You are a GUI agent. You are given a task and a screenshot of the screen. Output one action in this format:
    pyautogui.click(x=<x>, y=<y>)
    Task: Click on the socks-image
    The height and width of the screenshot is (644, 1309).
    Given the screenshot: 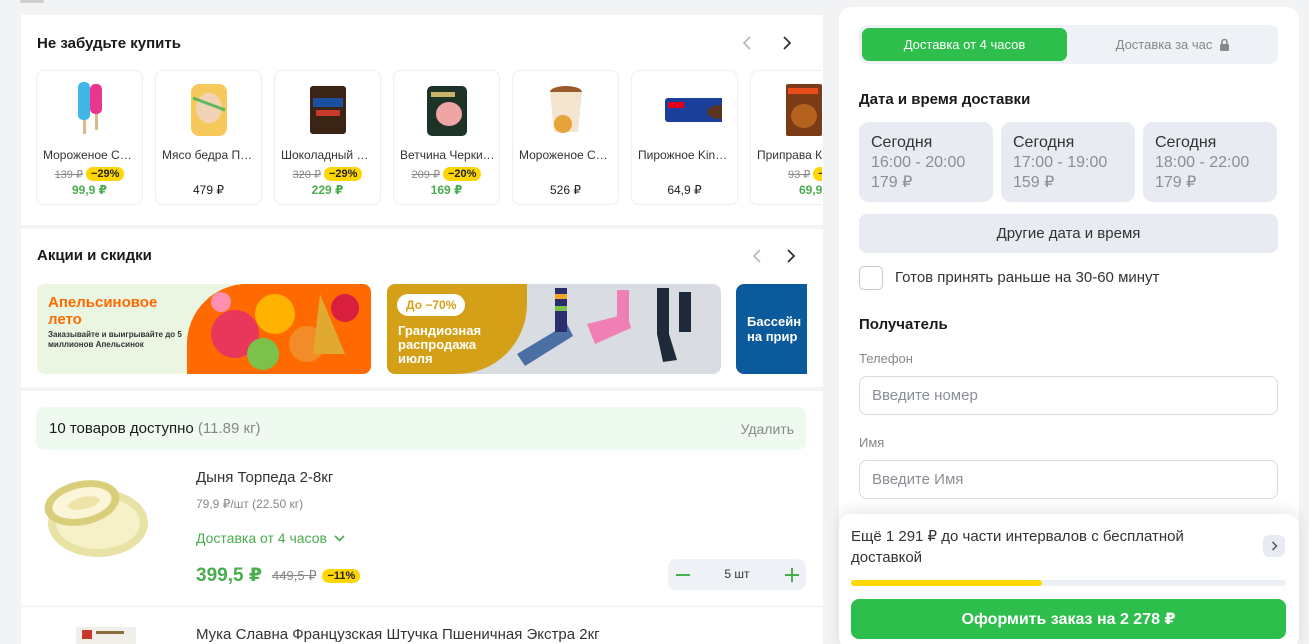 What is the action you would take?
    pyautogui.click(x=604, y=327)
    